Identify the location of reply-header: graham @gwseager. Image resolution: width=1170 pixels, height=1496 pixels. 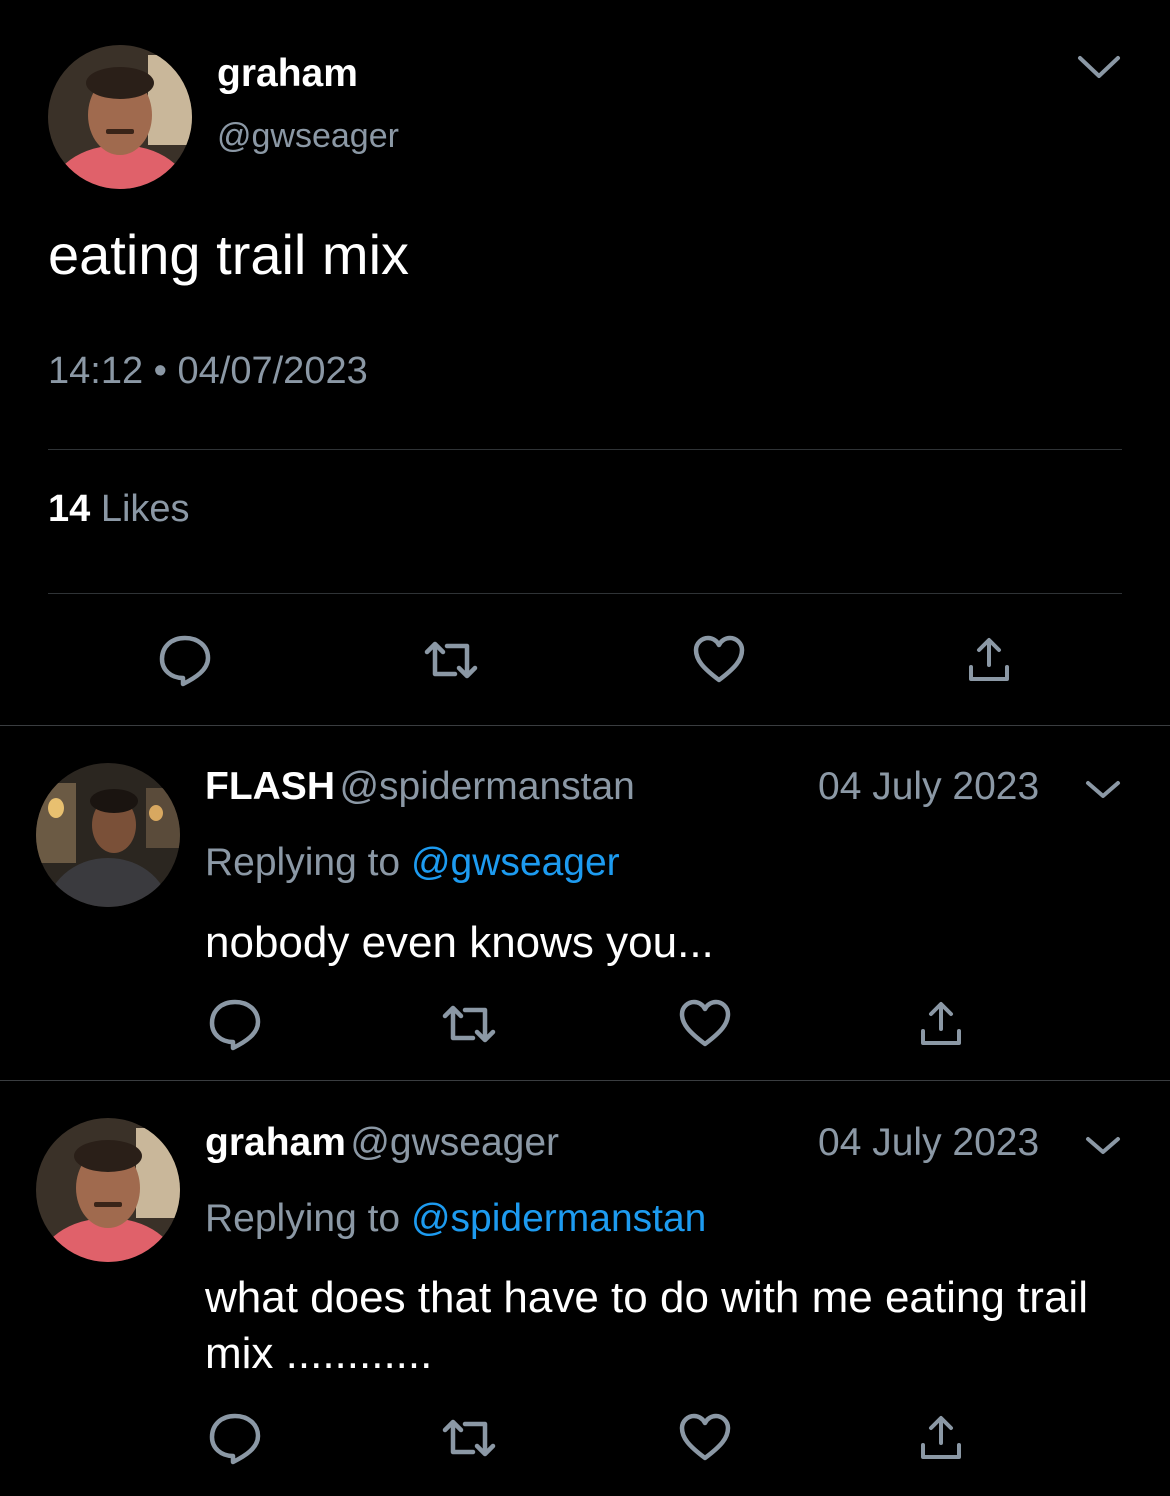
(382, 1143).